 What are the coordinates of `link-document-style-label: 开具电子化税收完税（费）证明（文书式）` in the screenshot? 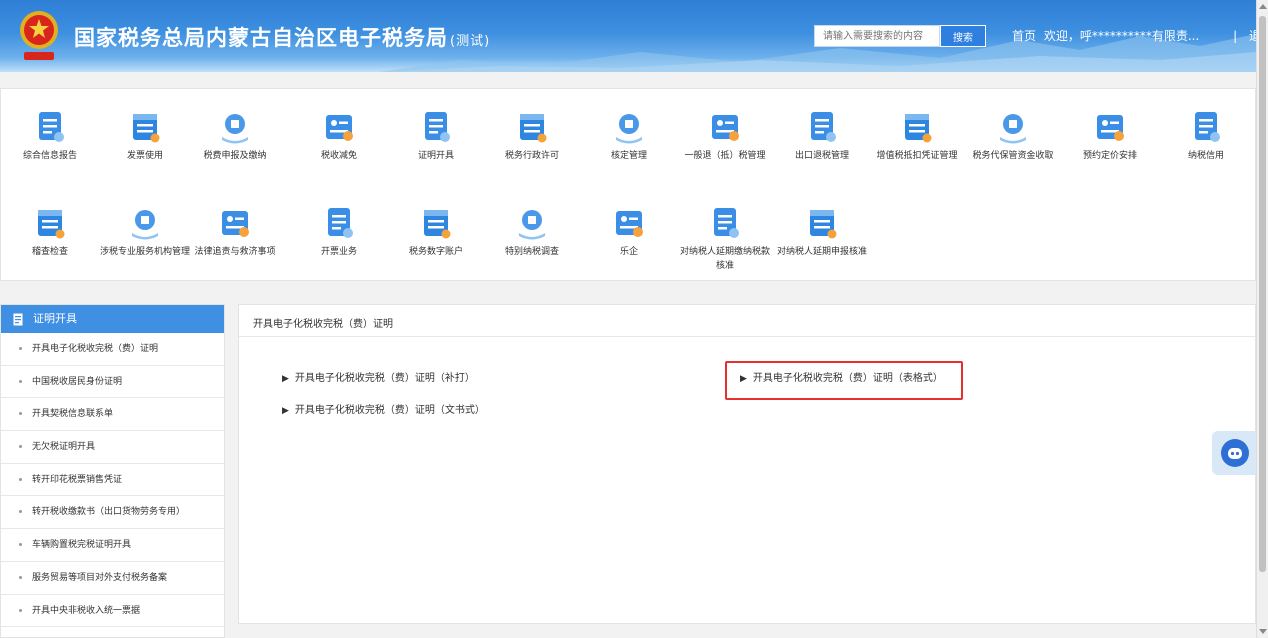 It's located at (389, 410).